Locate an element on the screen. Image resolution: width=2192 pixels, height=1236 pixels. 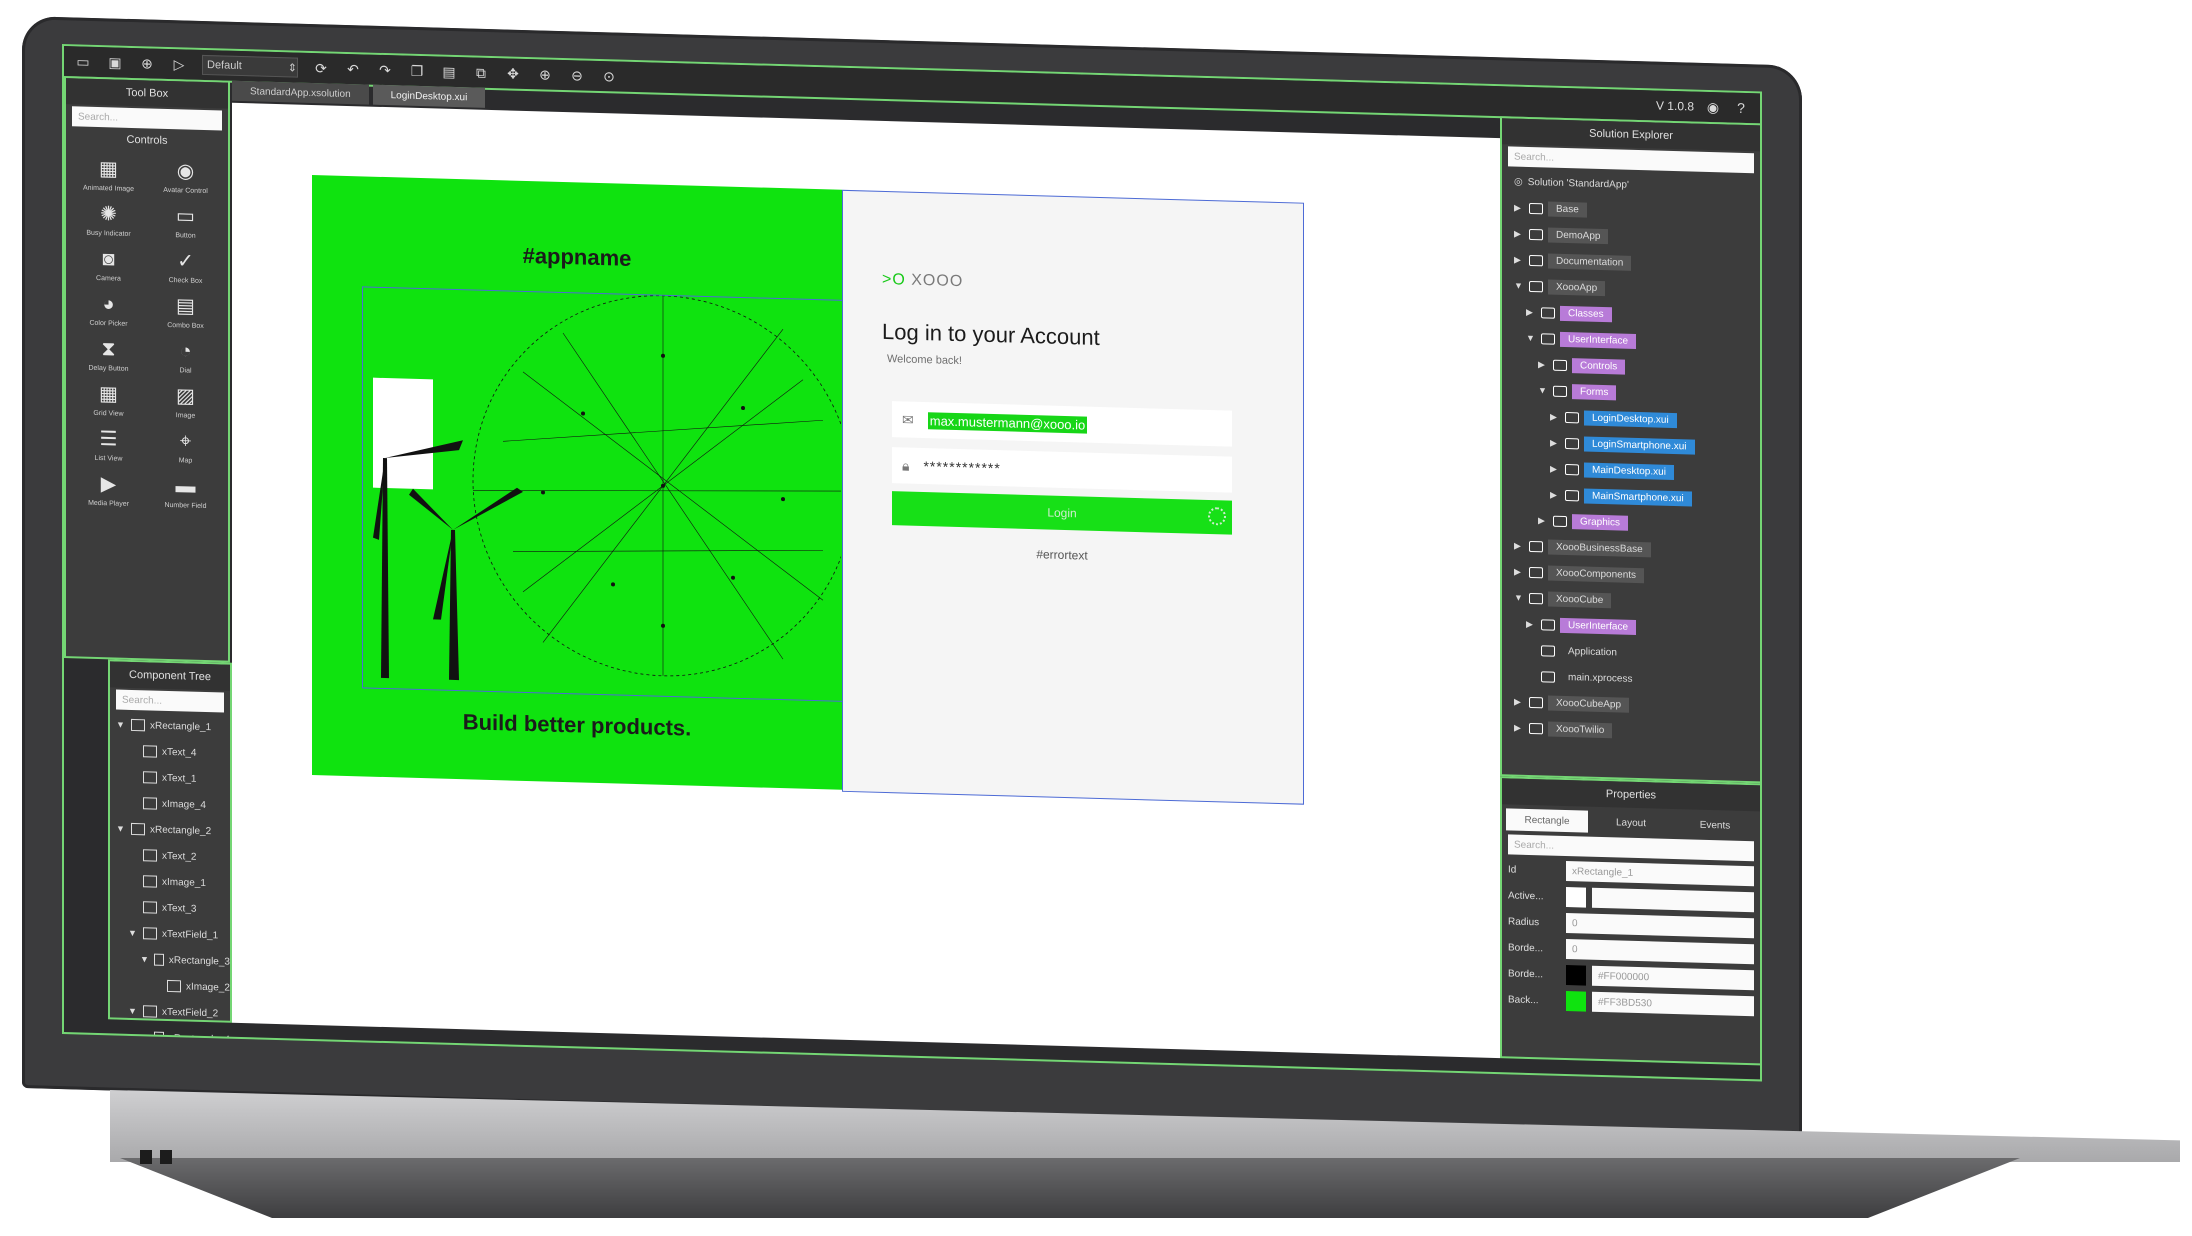
add-icon: ⊕ is located at coordinates (147, 63).